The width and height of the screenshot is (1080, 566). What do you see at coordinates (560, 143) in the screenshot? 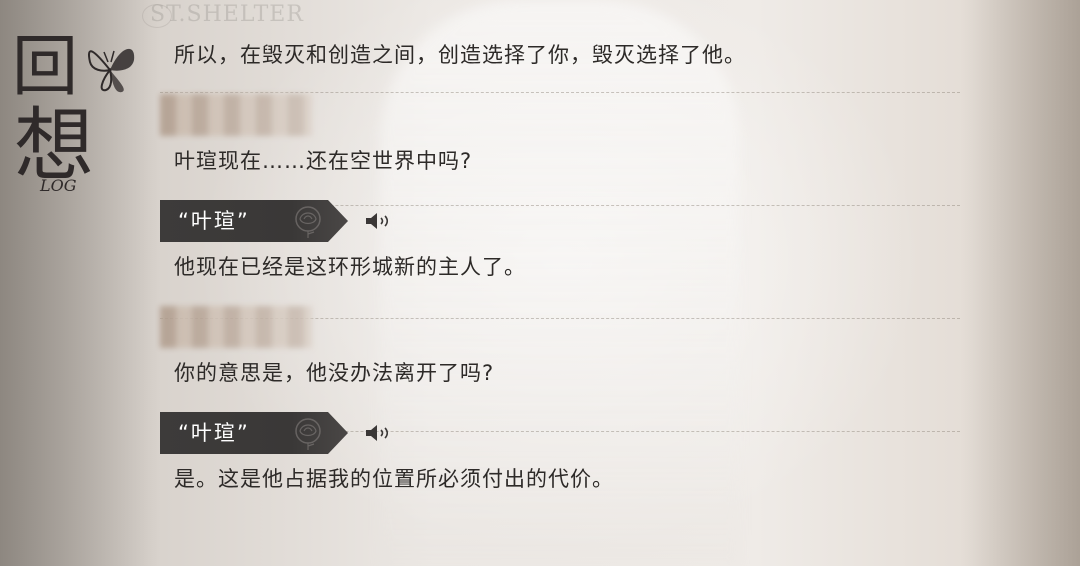
I see `log-entry: 叶瑄现在……还在空世界中吗?` at bounding box center [560, 143].